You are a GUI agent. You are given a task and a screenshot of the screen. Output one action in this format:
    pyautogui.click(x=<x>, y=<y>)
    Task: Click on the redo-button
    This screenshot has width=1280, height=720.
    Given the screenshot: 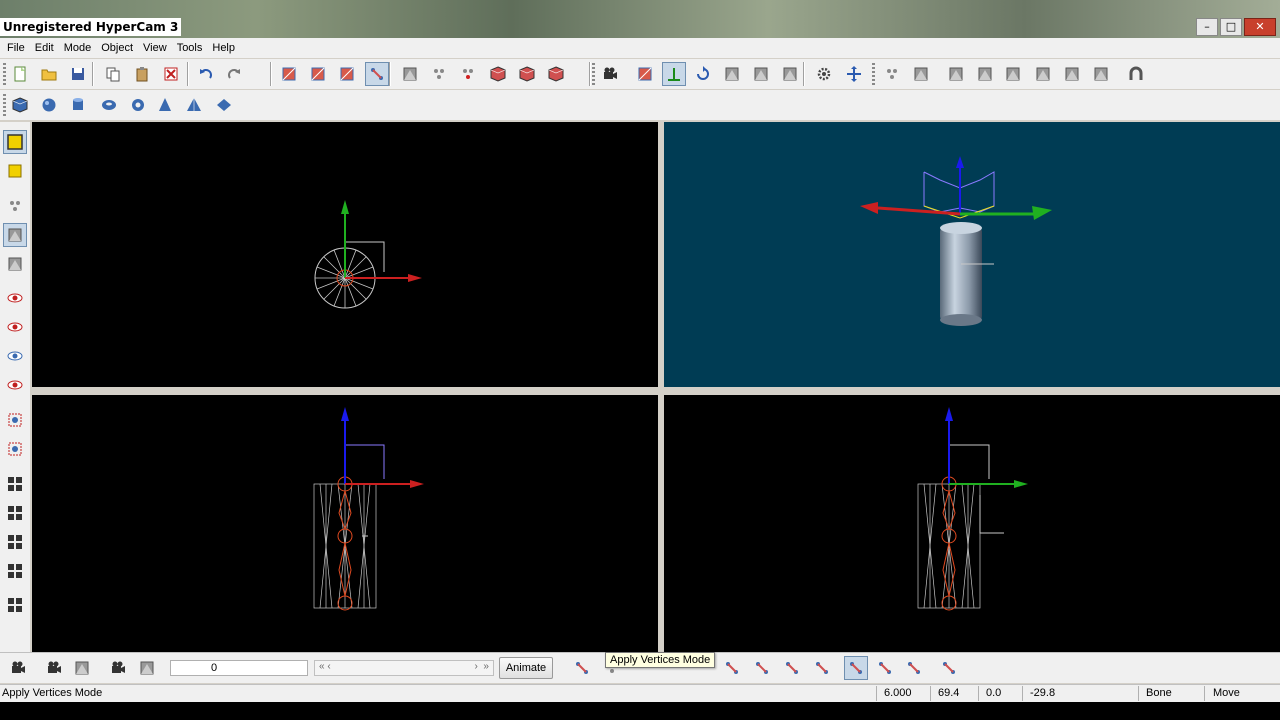 What is the action you would take?
    pyautogui.click(x=234, y=74)
    